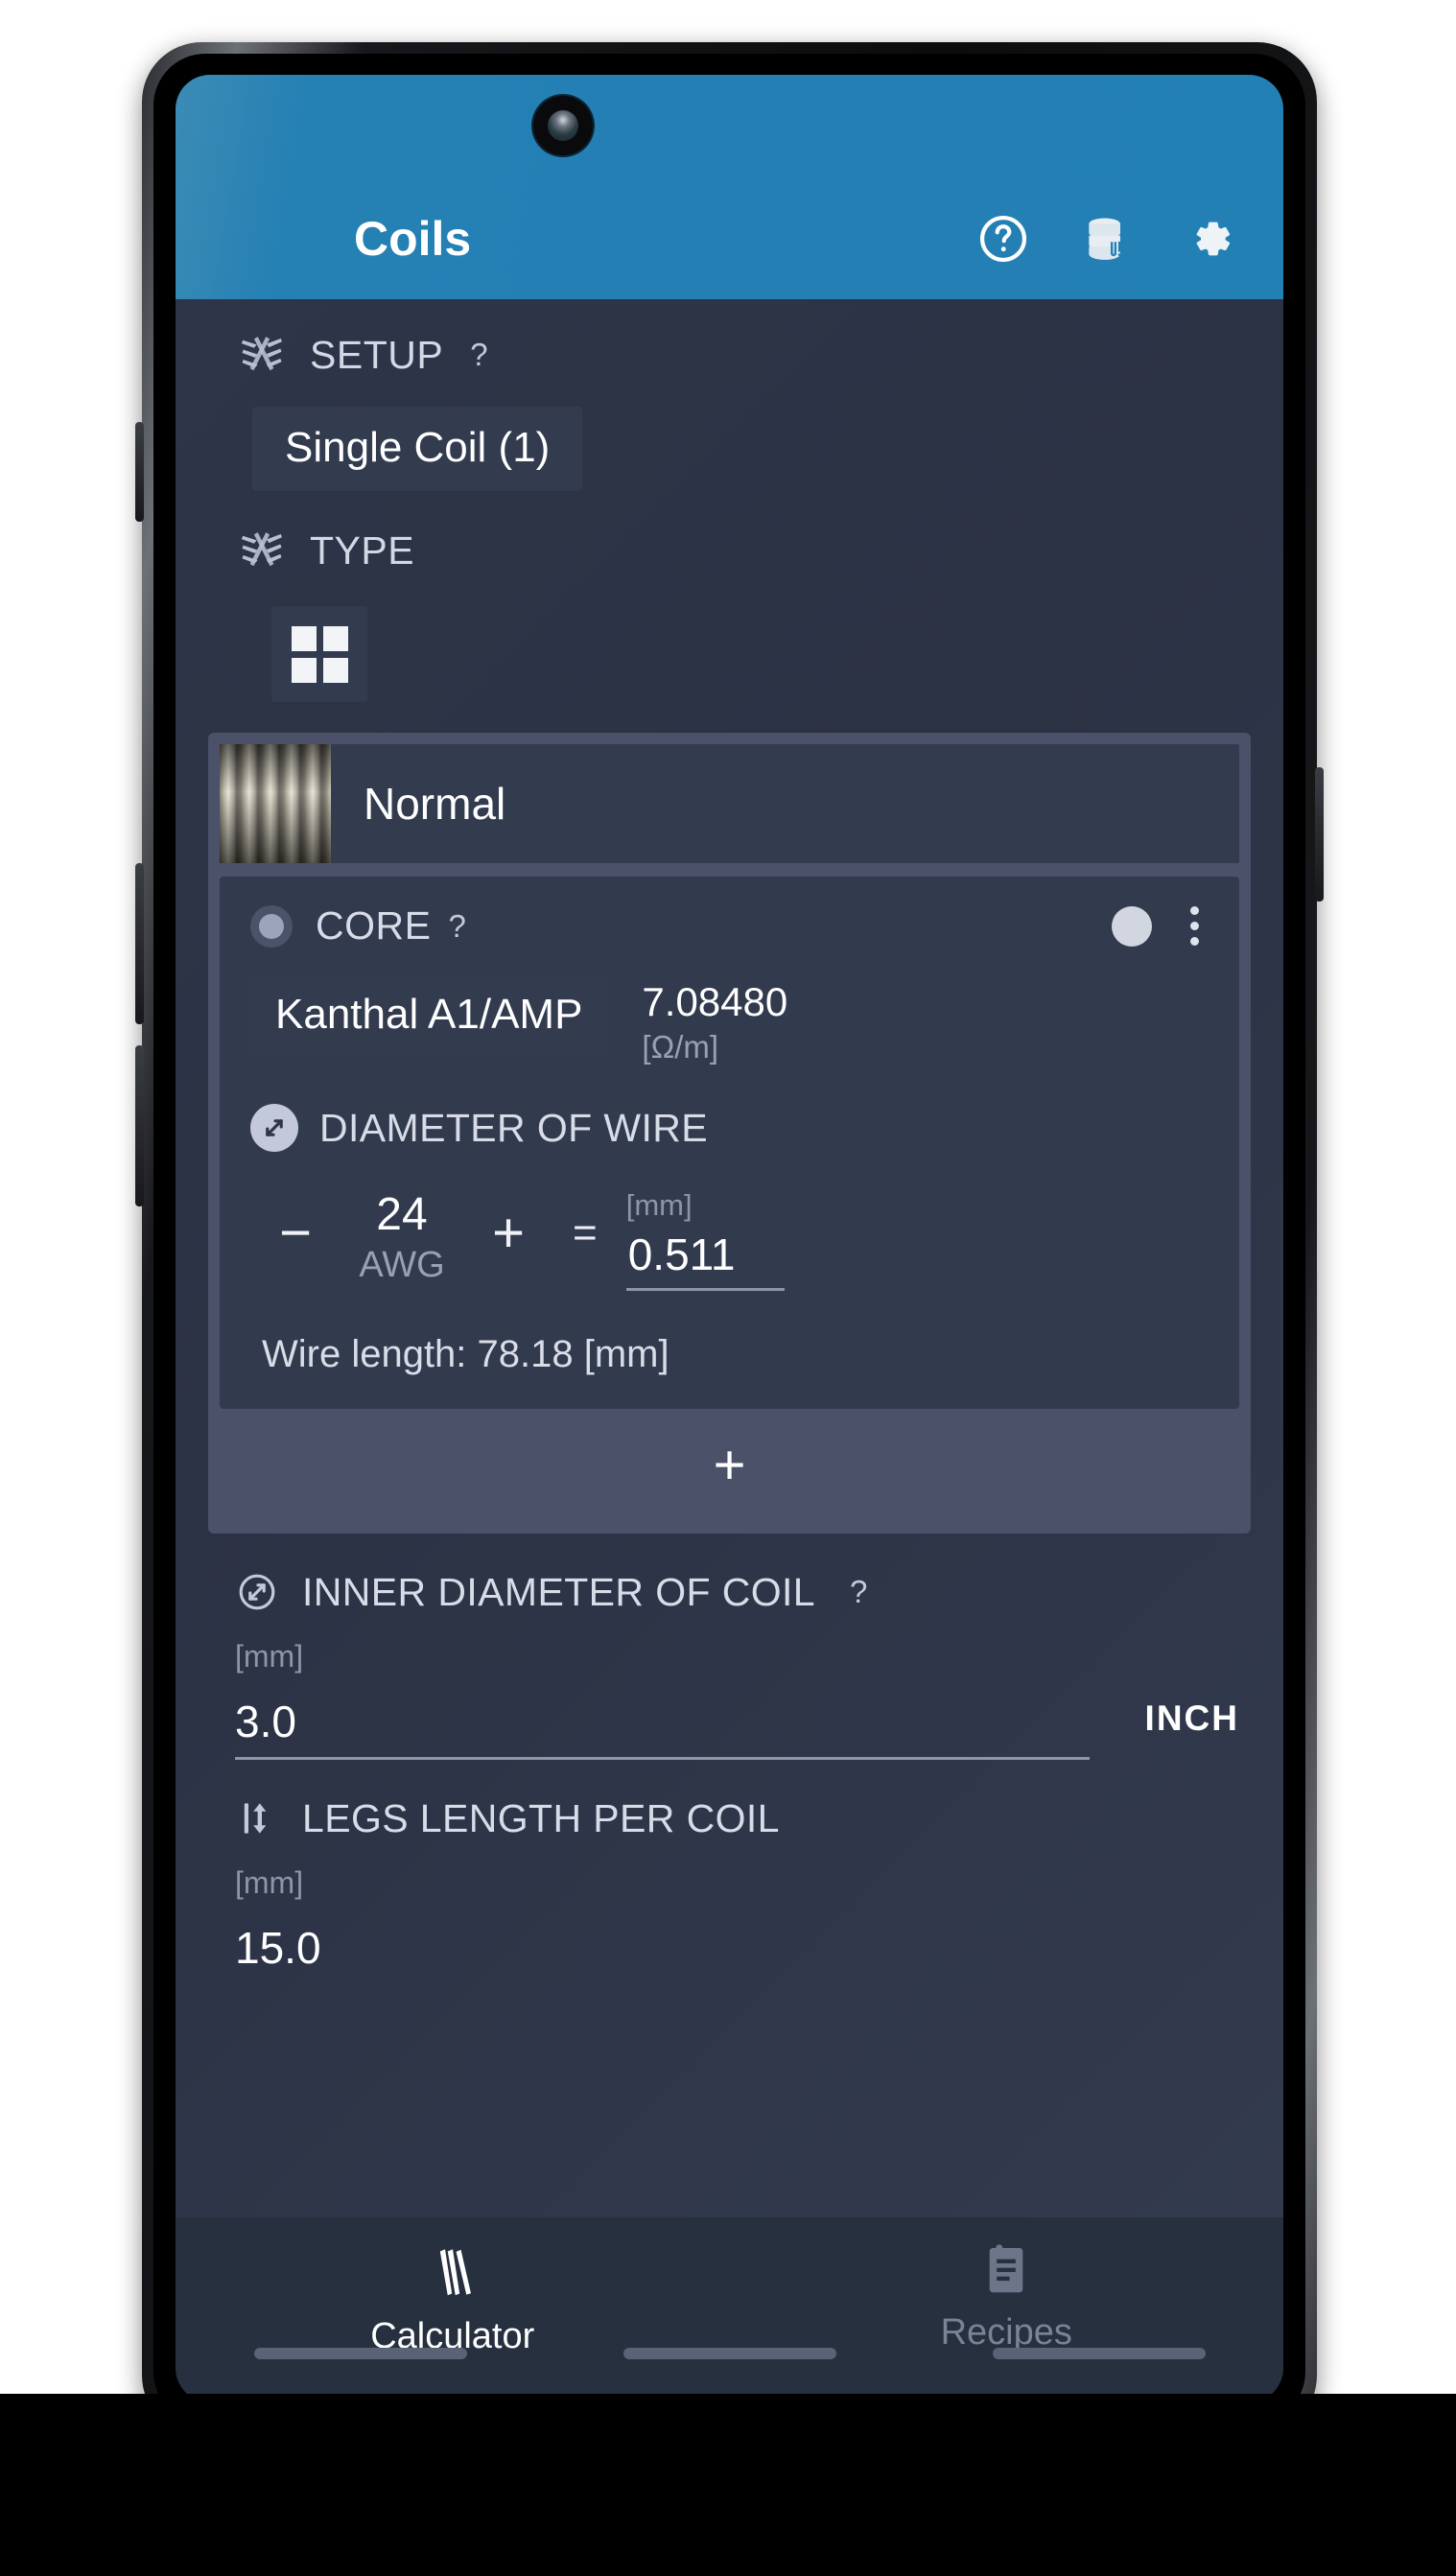 This screenshot has width=1456, height=2576. Describe the element at coordinates (296, 1224) in the screenshot. I see `gauge-decrement-button: −` at that location.